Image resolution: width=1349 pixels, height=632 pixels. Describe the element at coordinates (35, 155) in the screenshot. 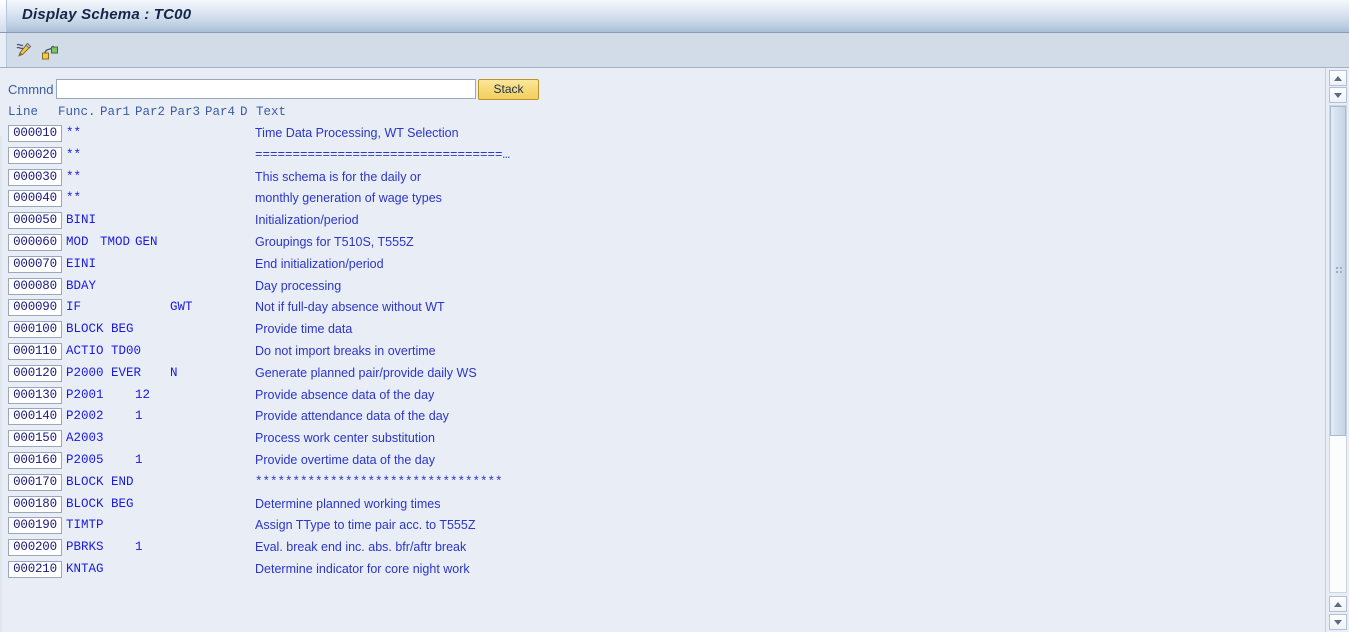

I see `row-line-number: 000020` at that location.